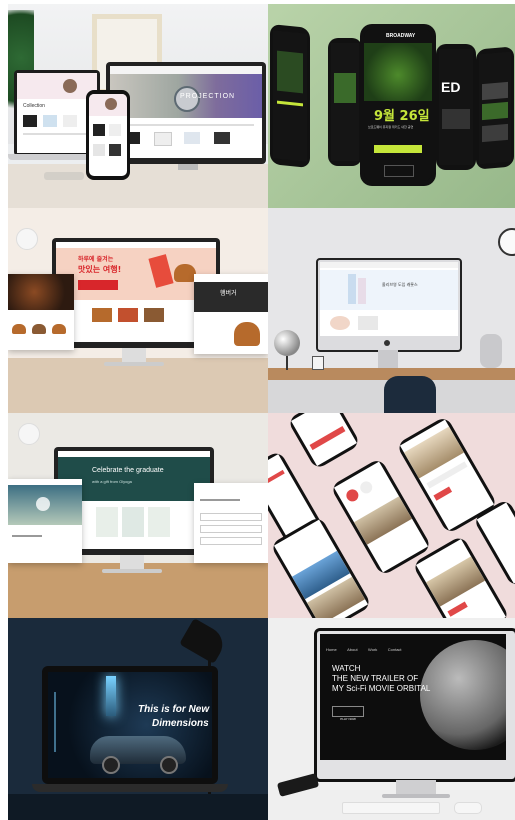 The image size is (515, 820). What do you see at coordinates (231, 314) in the screenshot?
I see `overlay-card-right: 햄버거` at bounding box center [231, 314].